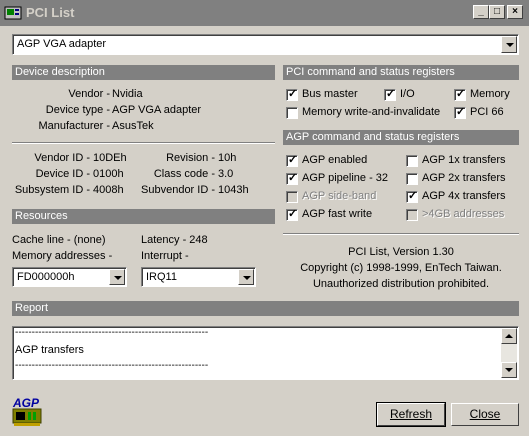 The image size is (529, 436). What do you see at coordinates (59, 240) in the screenshot?
I see `cache-line-text: Cache line - (none)` at bounding box center [59, 240].